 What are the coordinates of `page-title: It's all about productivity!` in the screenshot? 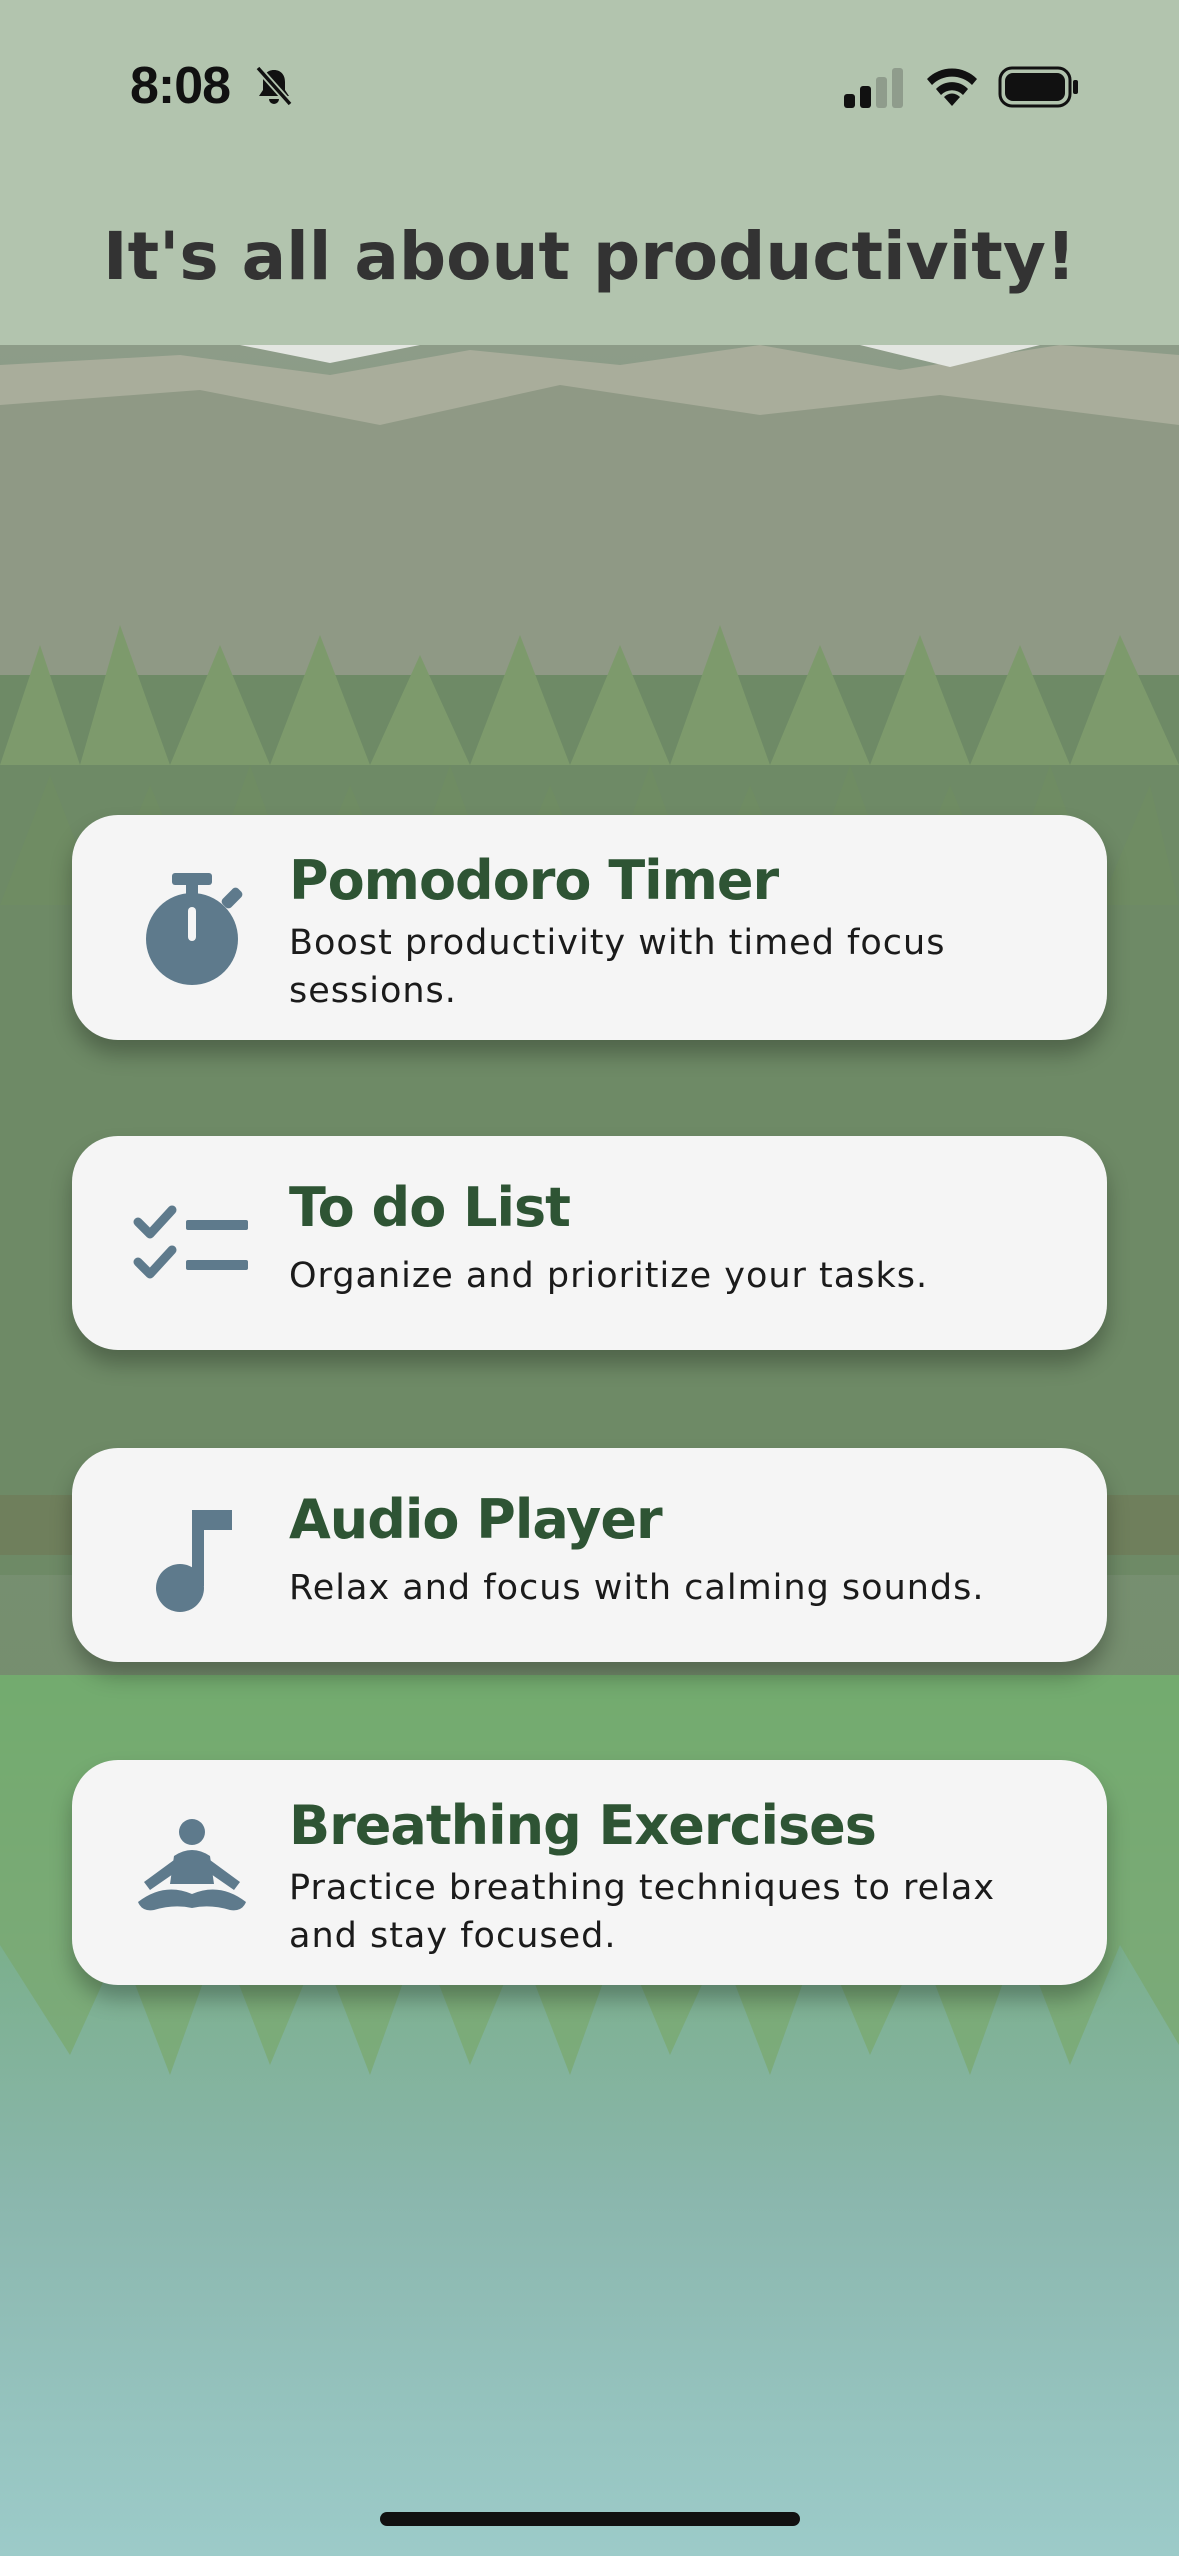 It's located at (589, 256).